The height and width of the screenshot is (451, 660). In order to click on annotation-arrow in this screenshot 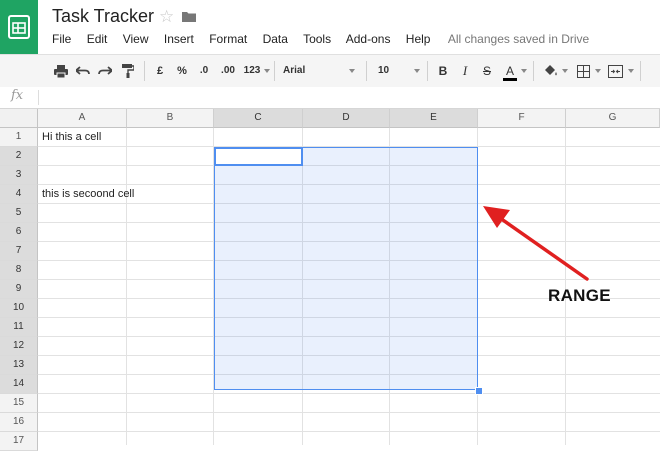, I will do `click(536, 243)`.